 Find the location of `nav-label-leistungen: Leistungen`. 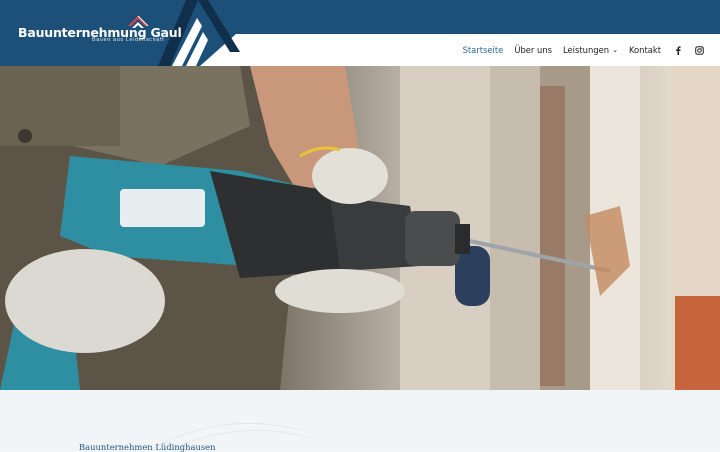

nav-label-leistungen: Leistungen is located at coordinates (586, 50).